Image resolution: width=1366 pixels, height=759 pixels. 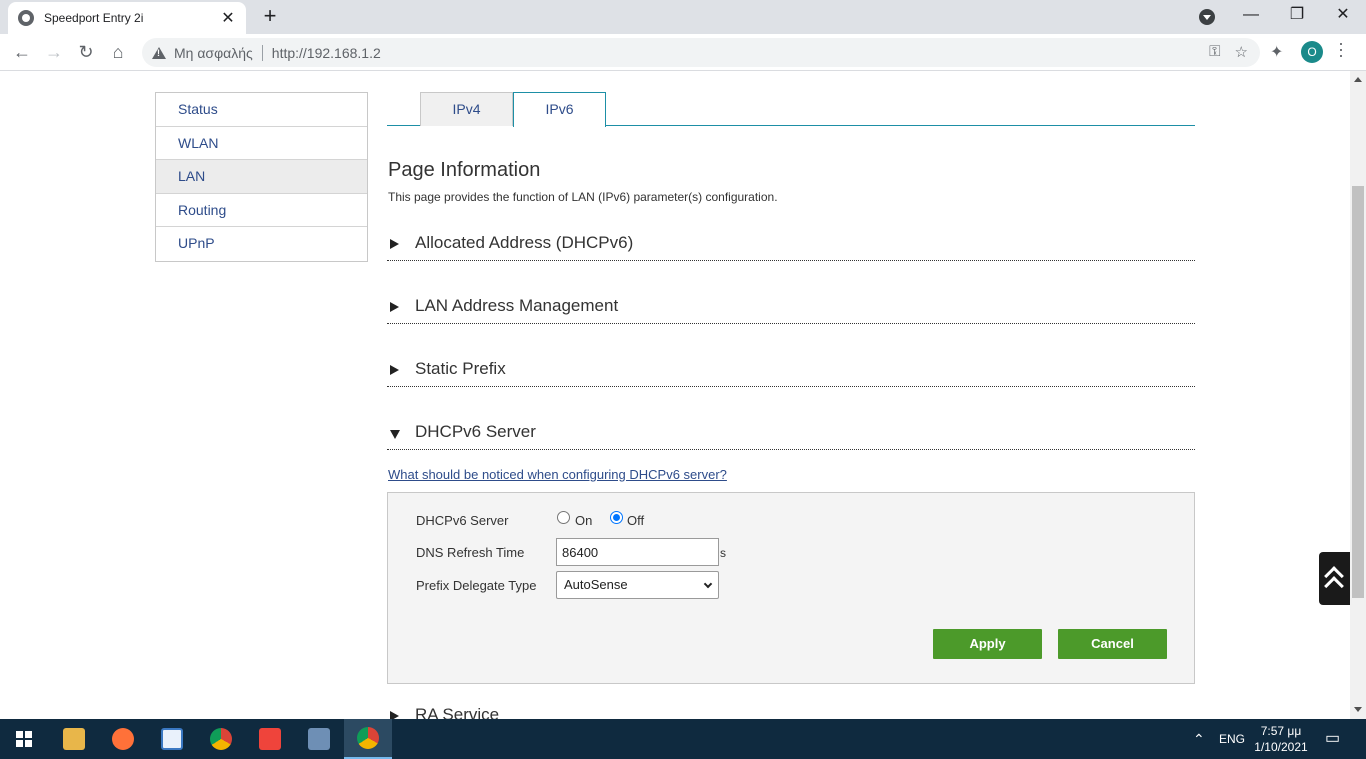 I want to click on anydesk-button, so click(x=270, y=739).